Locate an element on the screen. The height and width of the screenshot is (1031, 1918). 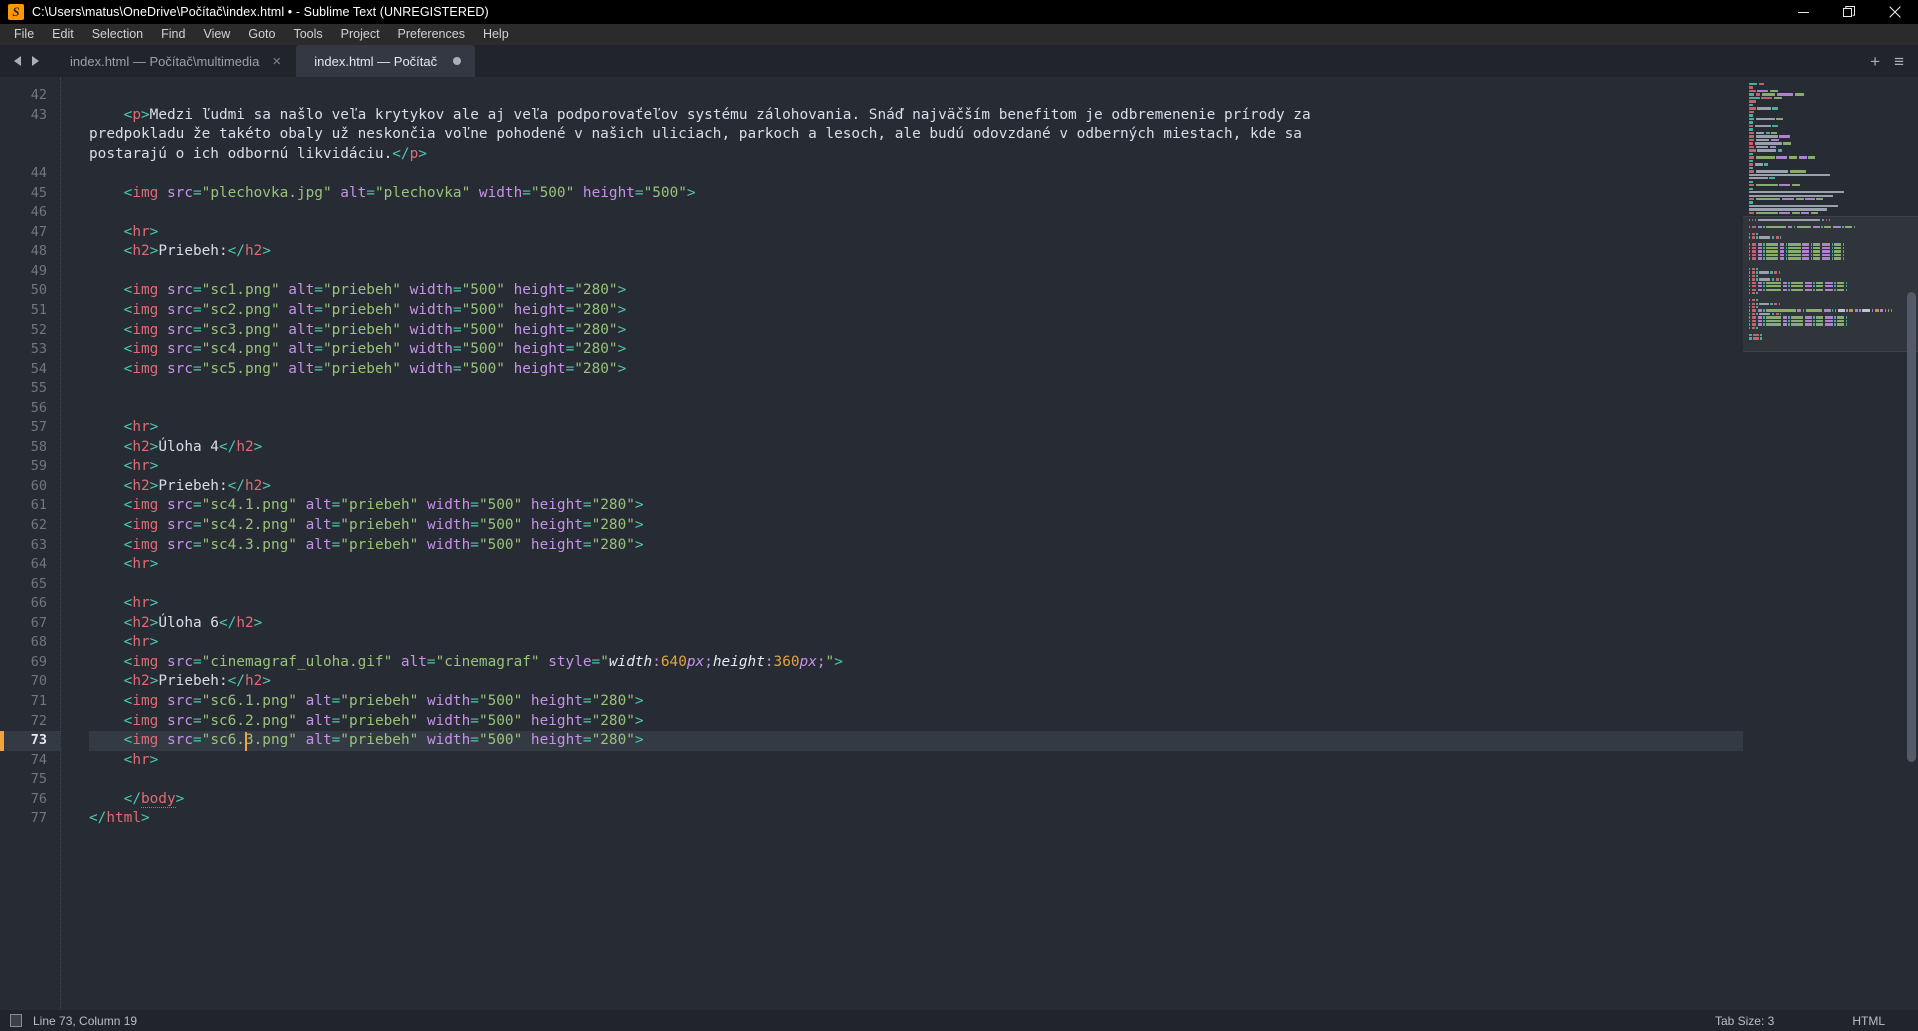
code-line: <hr> is located at coordinates (916, 761).